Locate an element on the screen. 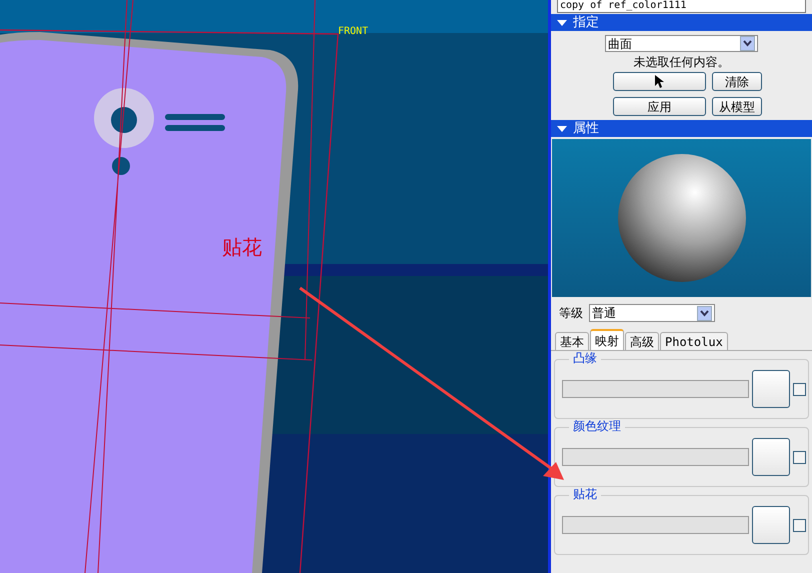 This screenshot has width=812, height=573. status-text: 未选取任何内容。 is located at coordinates (682, 62).